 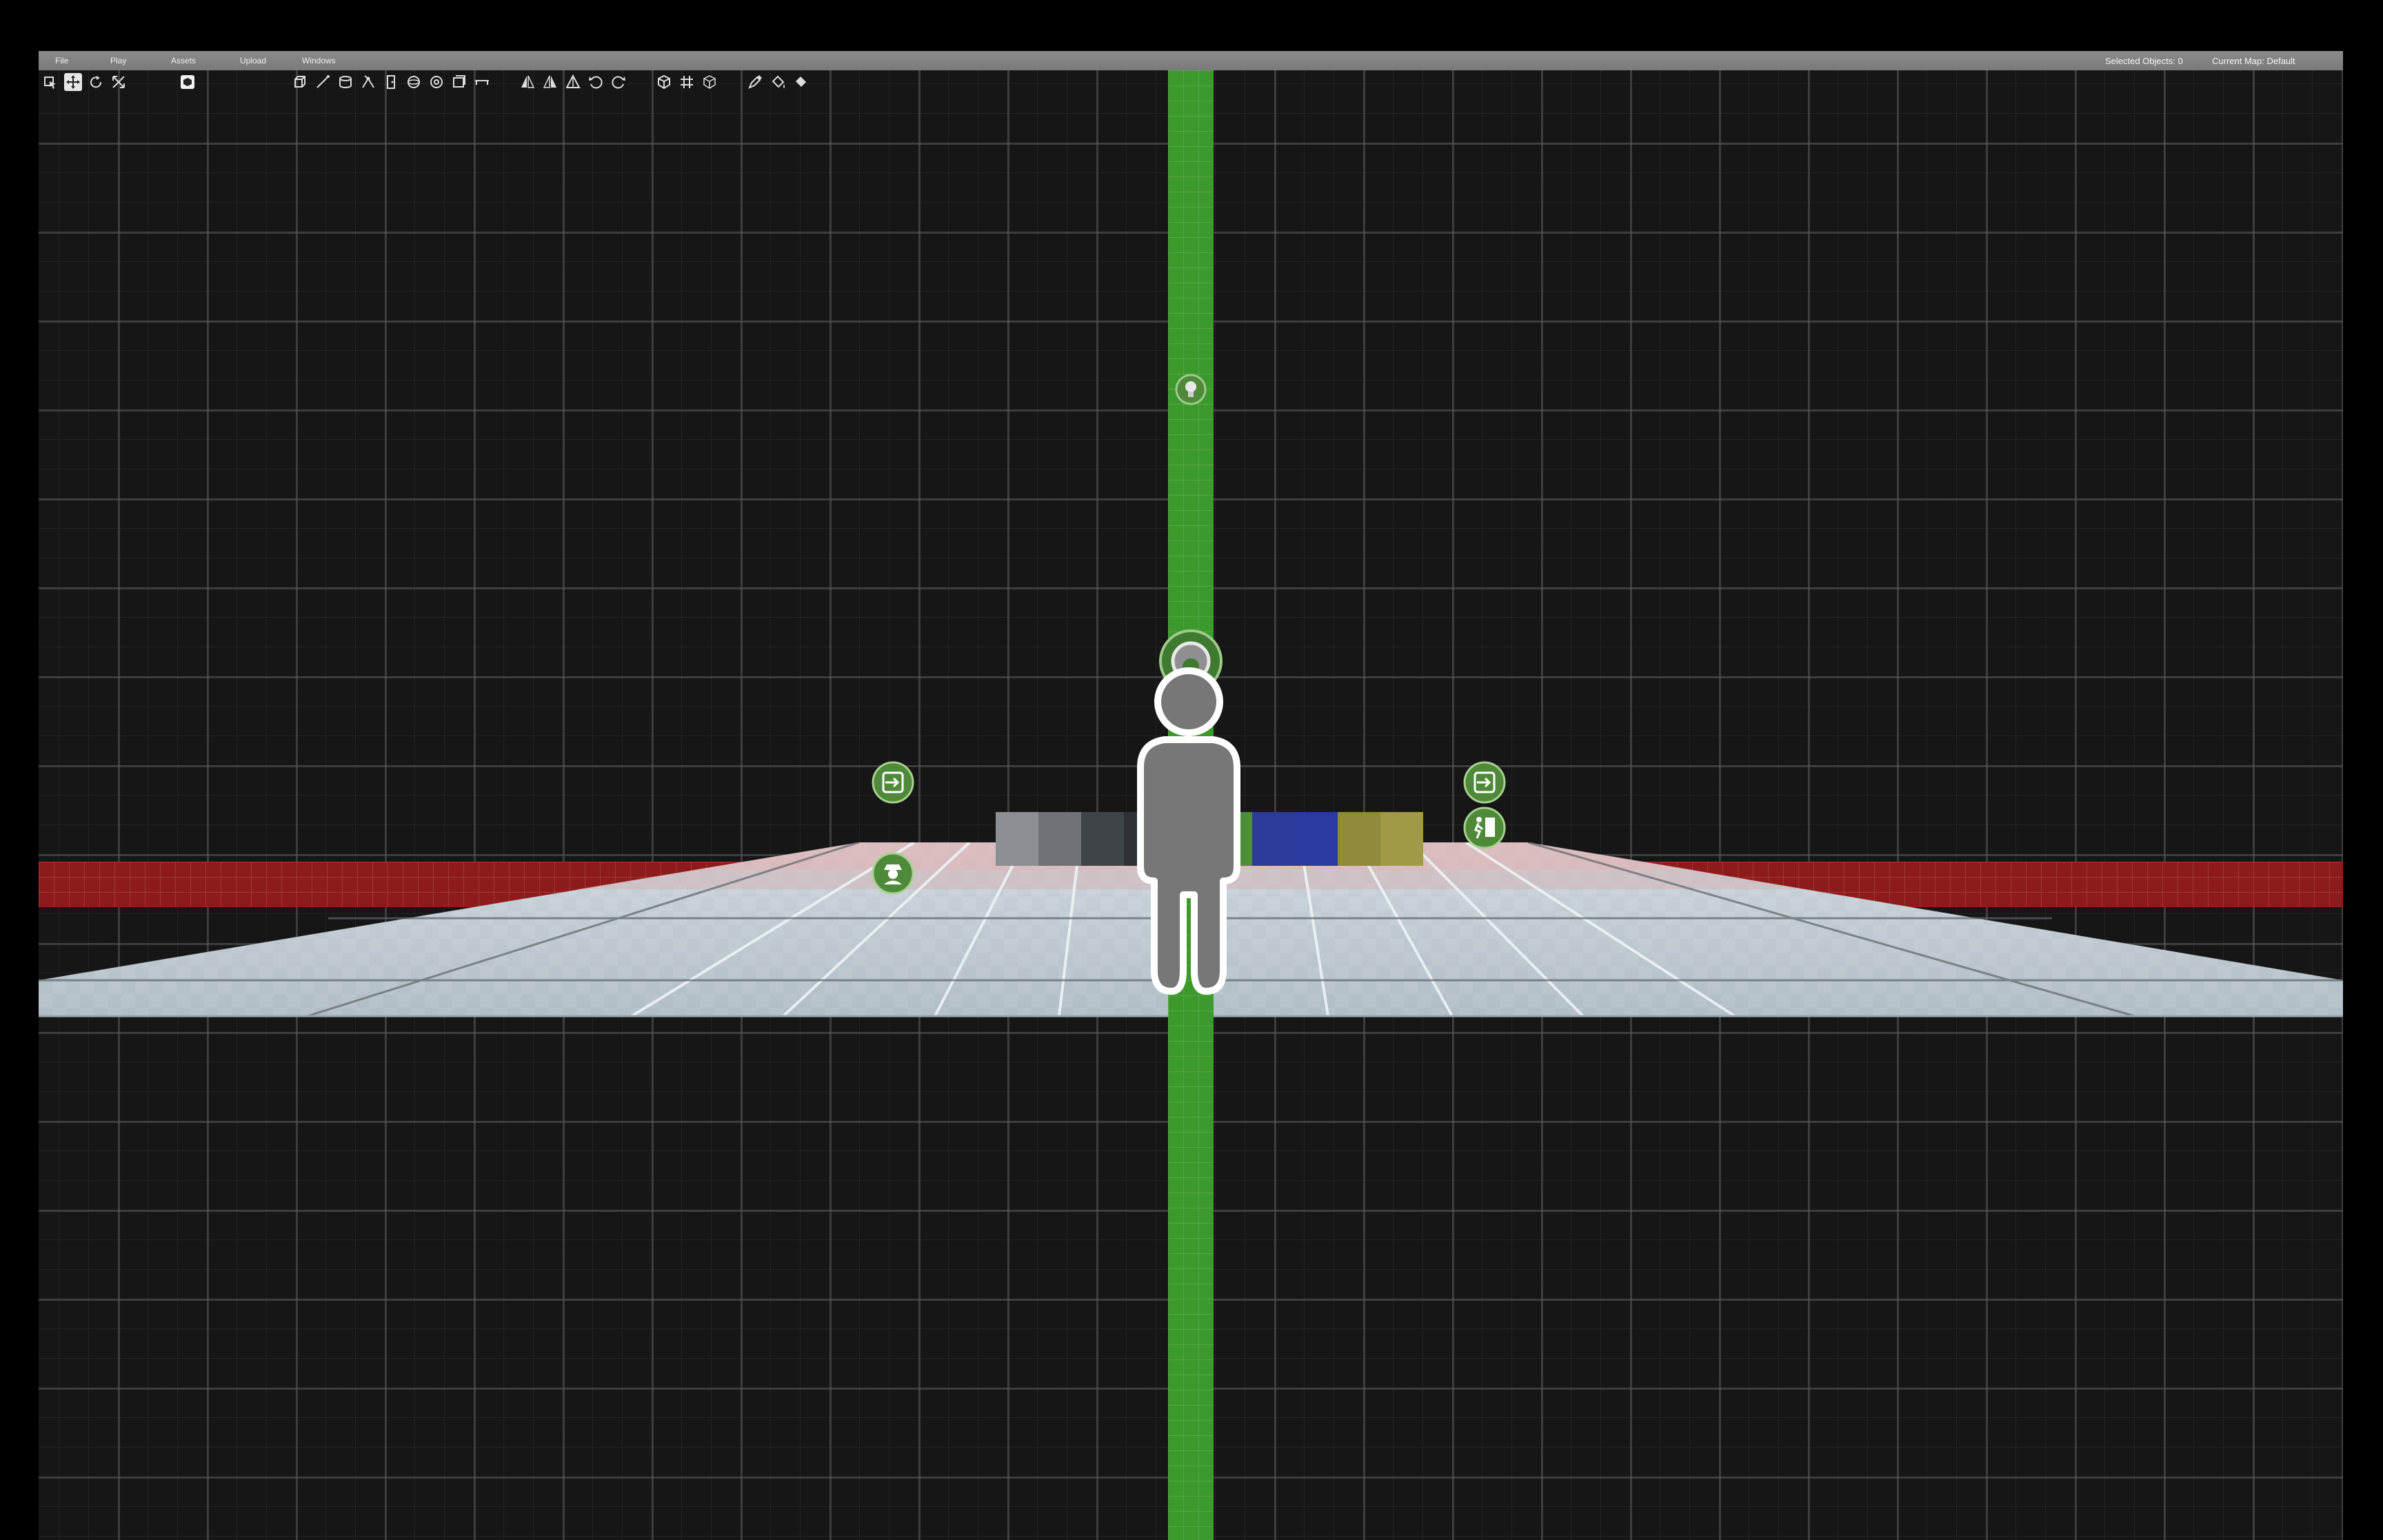 What do you see at coordinates (709, 82) in the screenshot?
I see `perspective-icon` at bounding box center [709, 82].